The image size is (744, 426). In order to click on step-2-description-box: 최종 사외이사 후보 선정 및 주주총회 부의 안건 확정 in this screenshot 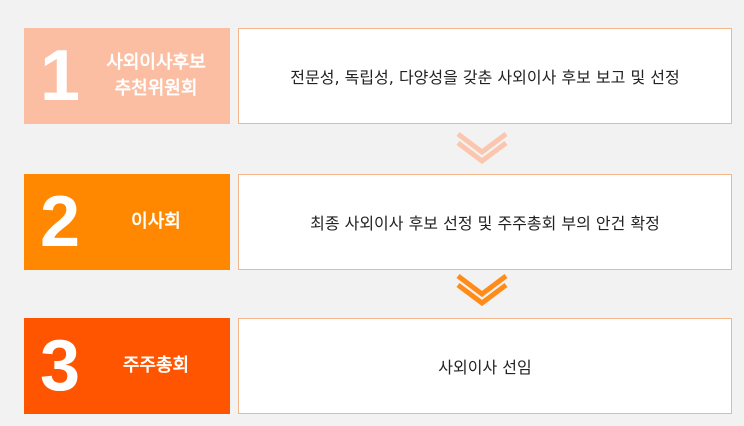, I will do `click(485, 222)`.